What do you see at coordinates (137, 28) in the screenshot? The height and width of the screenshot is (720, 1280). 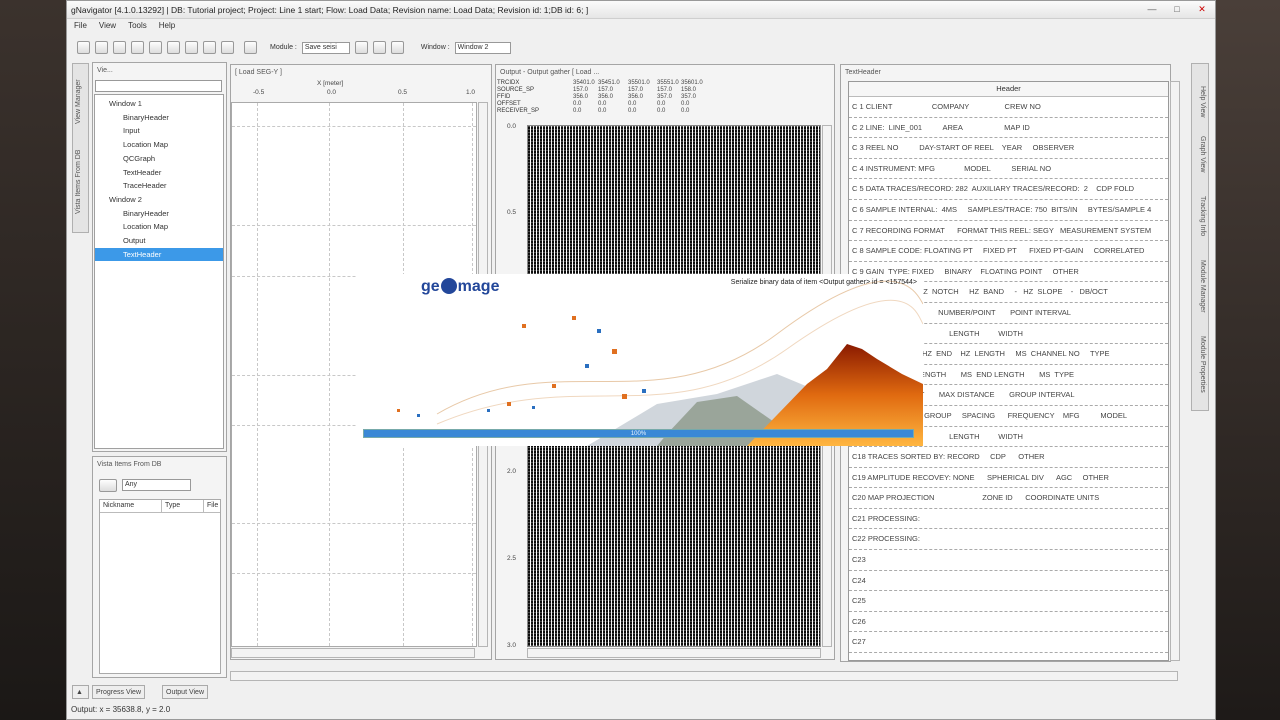 I see `menu-tools: Tools` at bounding box center [137, 28].